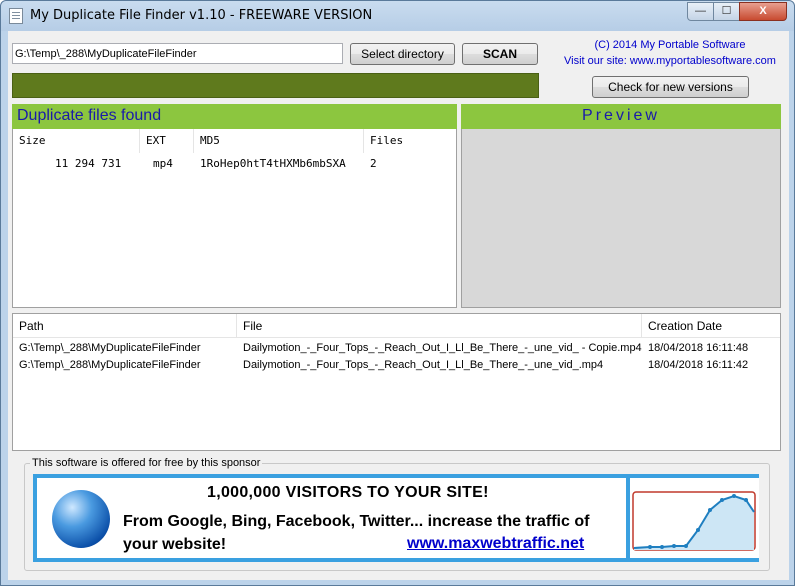 The width and height of the screenshot is (795, 586). What do you see at coordinates (88, 163) in the screenshot?
I see `size-cell: 11 294 731` at bounding box center [88, 163].